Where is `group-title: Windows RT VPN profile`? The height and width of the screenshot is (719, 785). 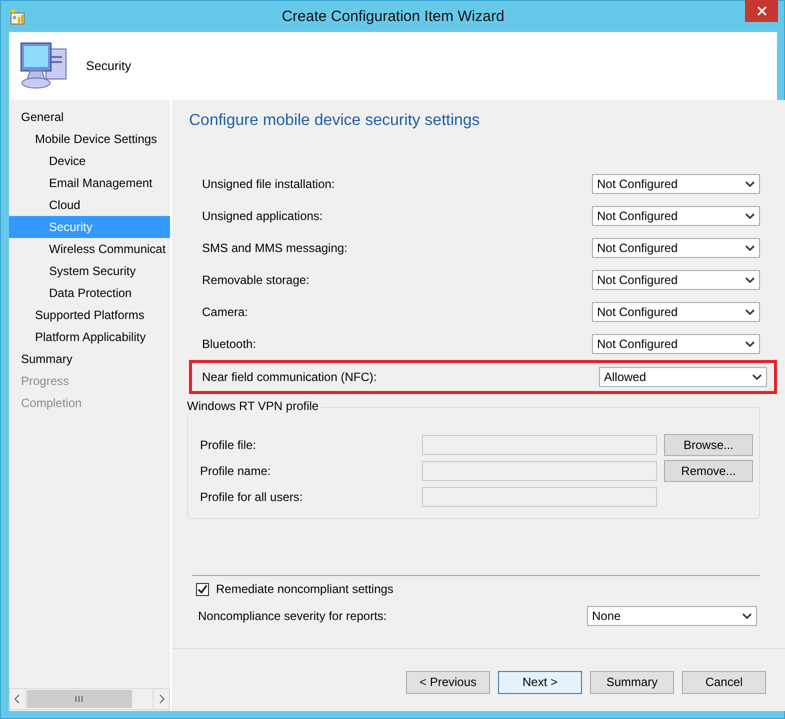 group-title: Windows RT VPN profile is located at coordinates (254, 406).